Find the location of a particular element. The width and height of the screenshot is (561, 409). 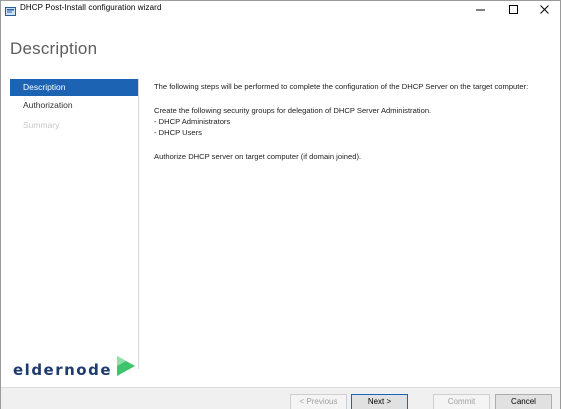

nav-item-description: Description is located at coordinates (74, 87).